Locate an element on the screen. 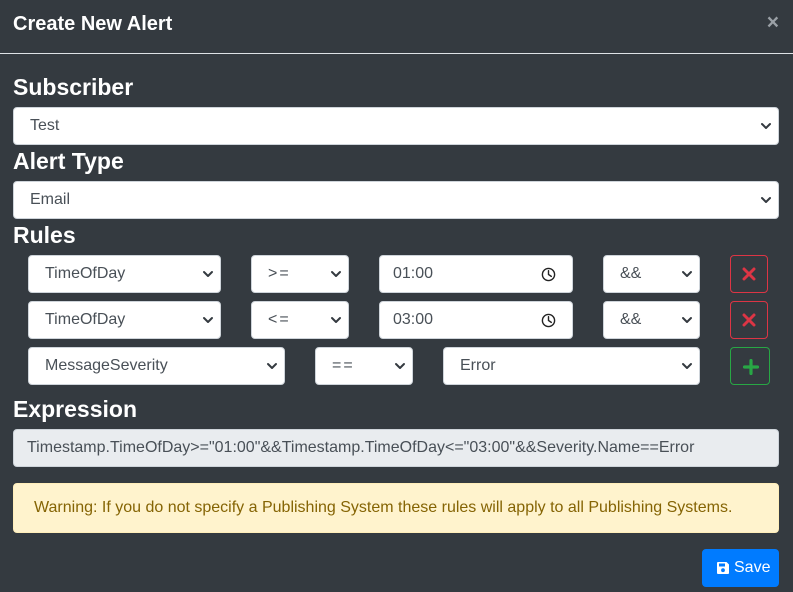  rule-time-value: 01:00 is located at coordinates (413, 273).